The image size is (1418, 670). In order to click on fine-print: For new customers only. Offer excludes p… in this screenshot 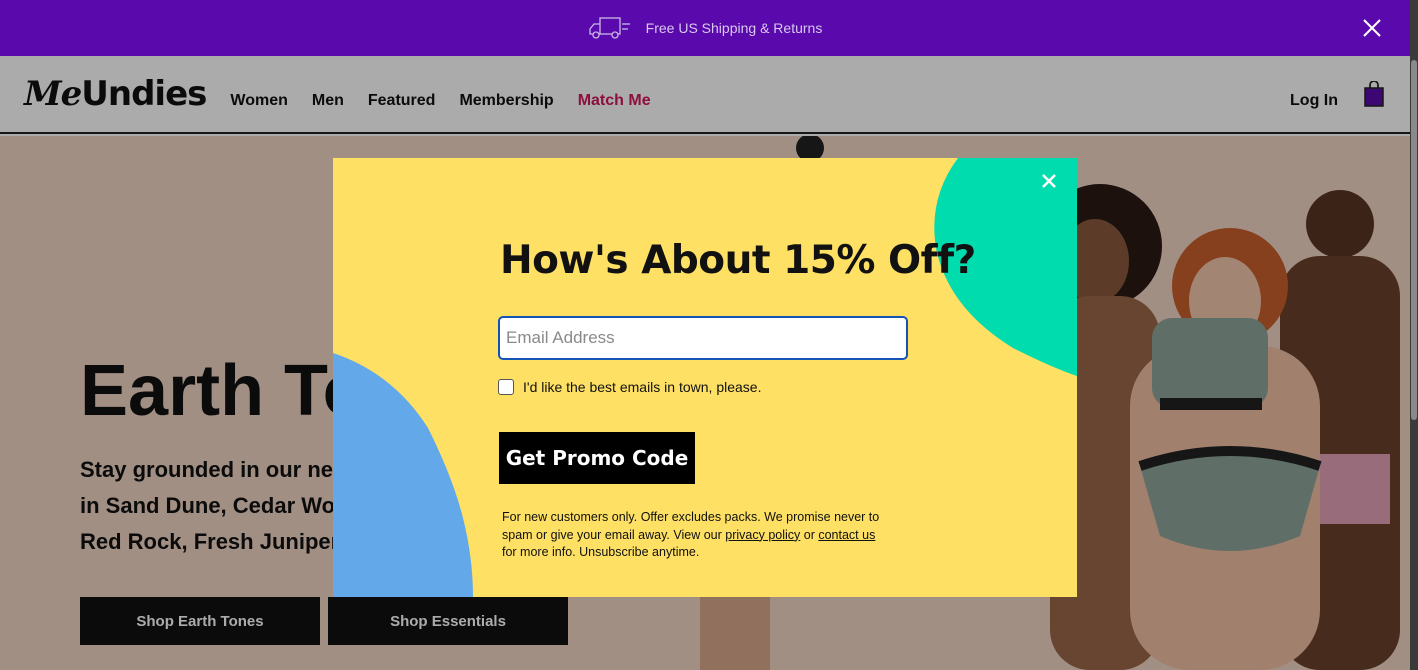, I will do `click(697, 535)`.